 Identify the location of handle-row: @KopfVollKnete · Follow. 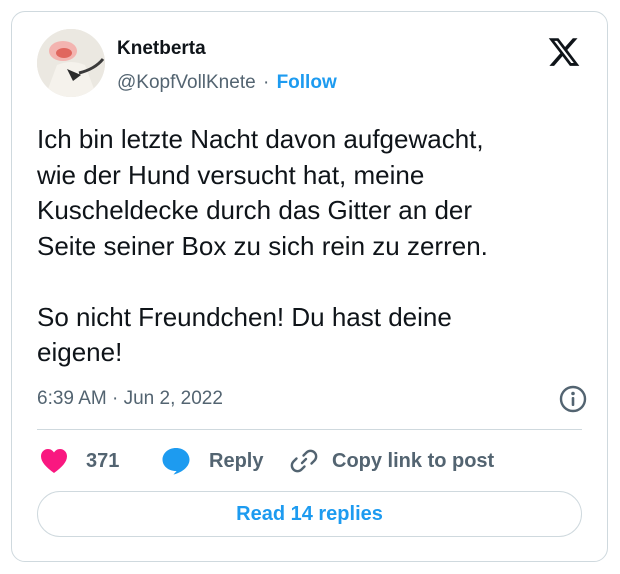
(227, 83).